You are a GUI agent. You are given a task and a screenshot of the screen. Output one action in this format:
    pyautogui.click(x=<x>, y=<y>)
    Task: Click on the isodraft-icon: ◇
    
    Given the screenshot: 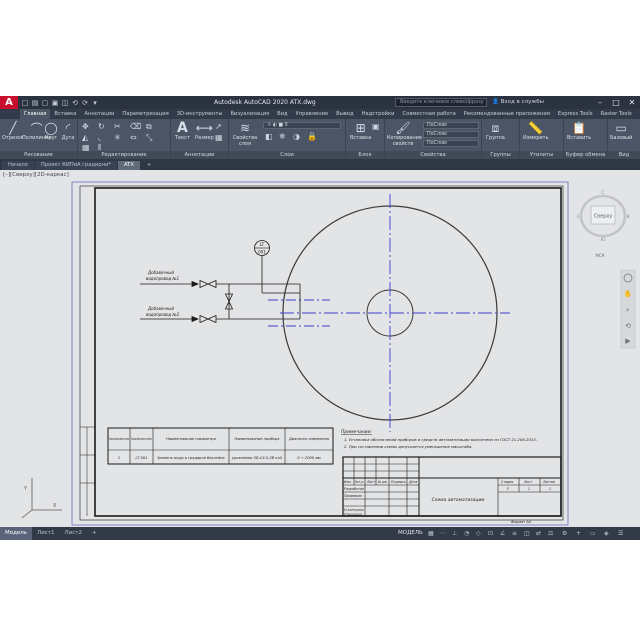 What is the action you would take?
    pyautogui.click(x=478, y=533)
    